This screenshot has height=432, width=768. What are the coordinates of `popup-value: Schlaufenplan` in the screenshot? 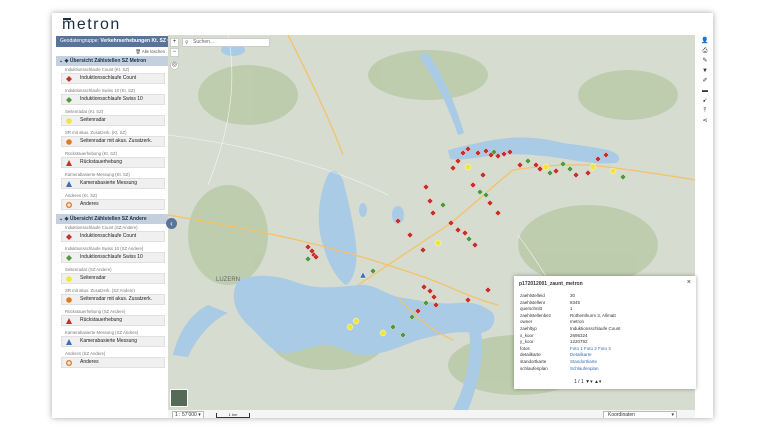 It's located at (584, 368).